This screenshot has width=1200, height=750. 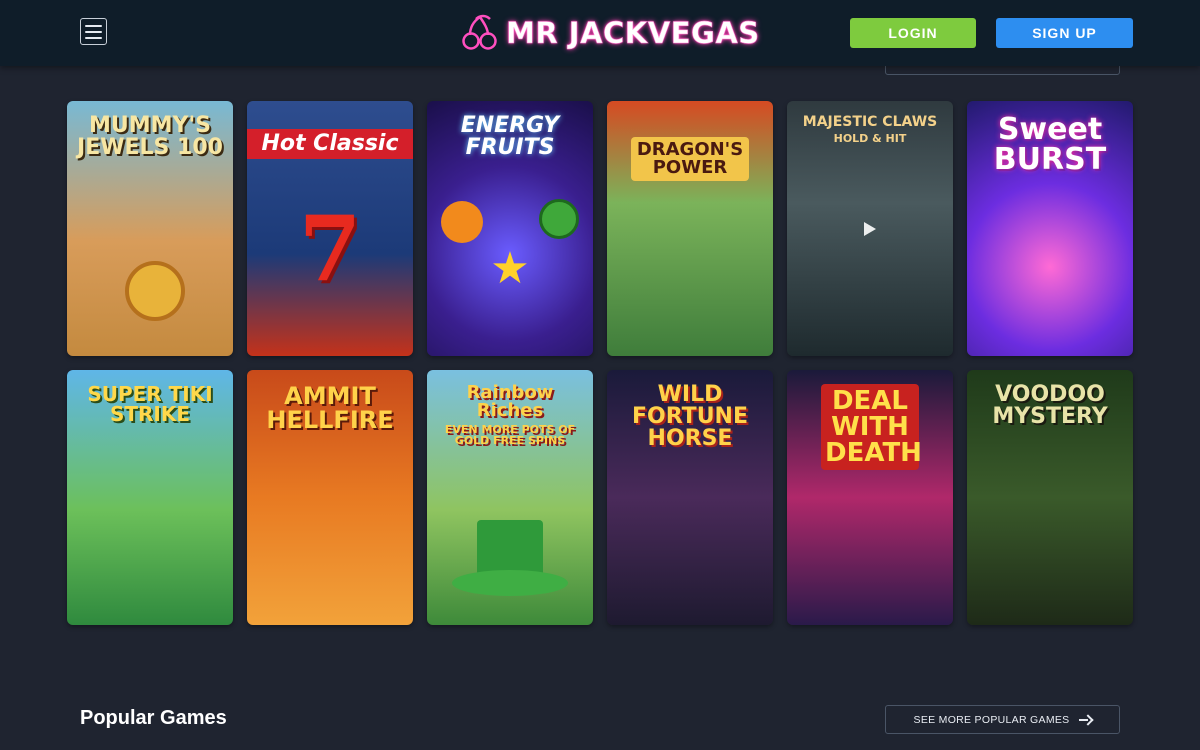 What do you see at coordinates (1050, 405) in the screenshot?
I see `game-title: VOODOO MYSTERY` at bounding box center [1050, 405].